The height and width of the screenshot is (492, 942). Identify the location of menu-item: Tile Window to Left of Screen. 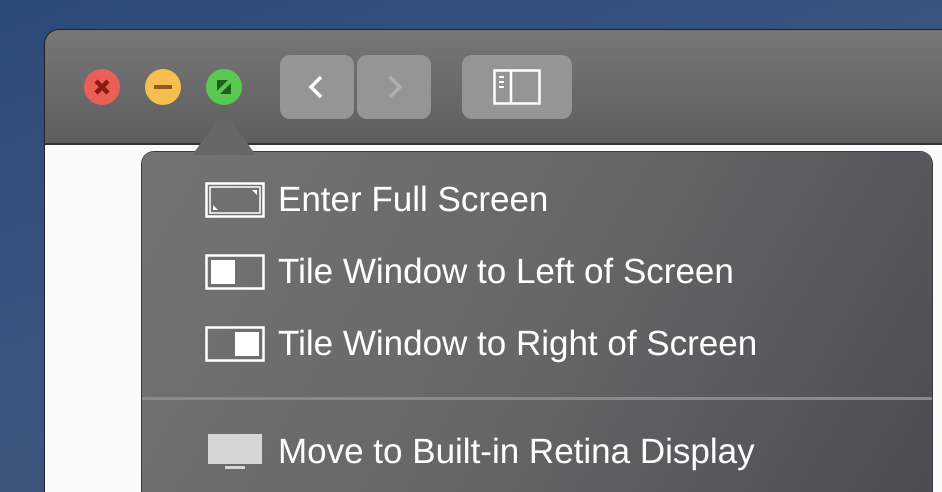
(537, 272).